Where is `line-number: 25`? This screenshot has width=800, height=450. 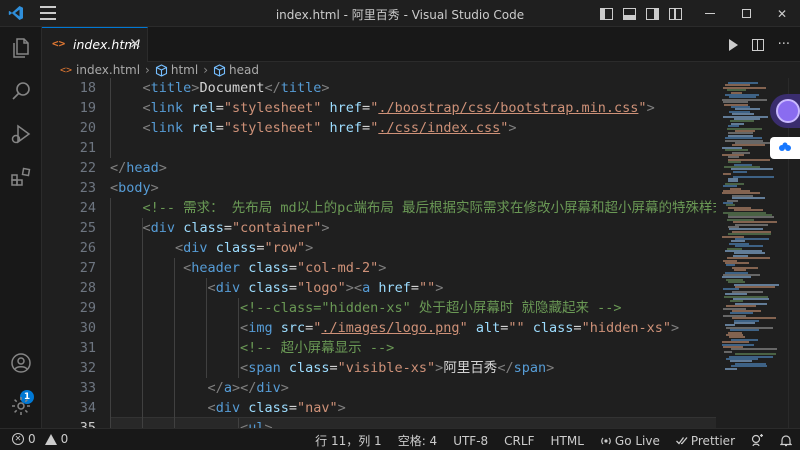
line-number: 25 is located at coordinates (87, 228).